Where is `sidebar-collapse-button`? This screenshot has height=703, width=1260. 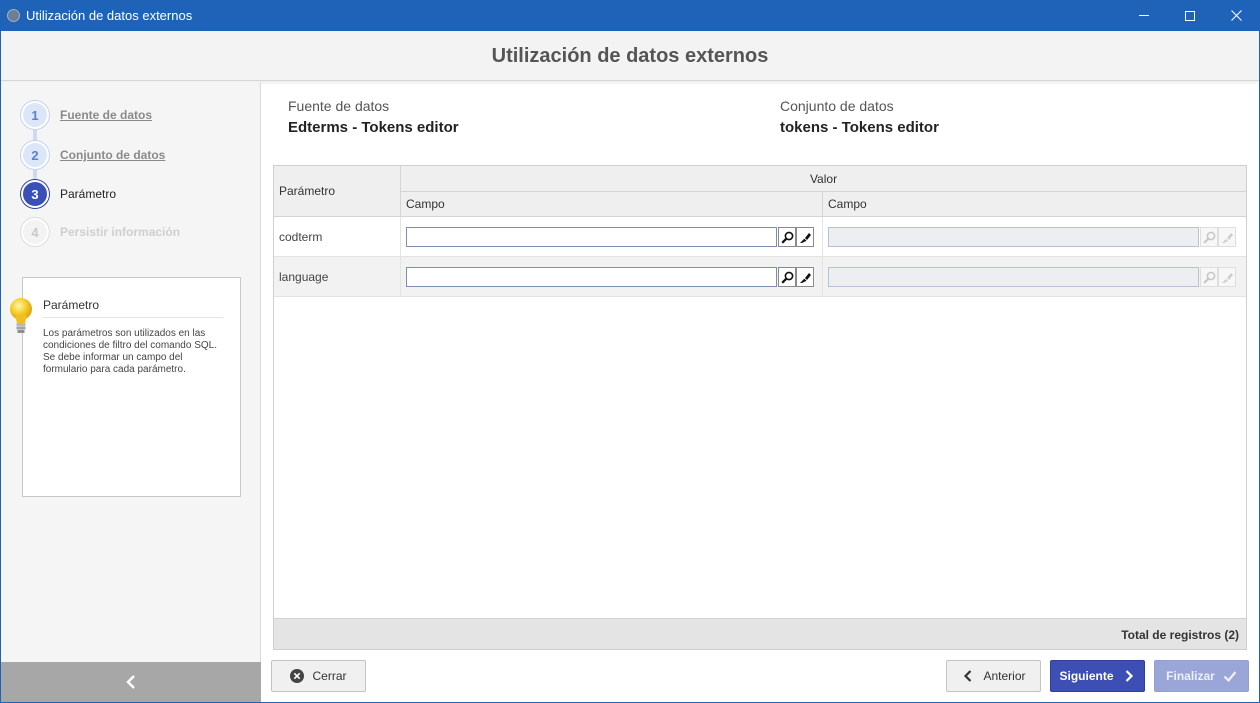
sidebar-collapse-button is located at coordinates (131, 682).